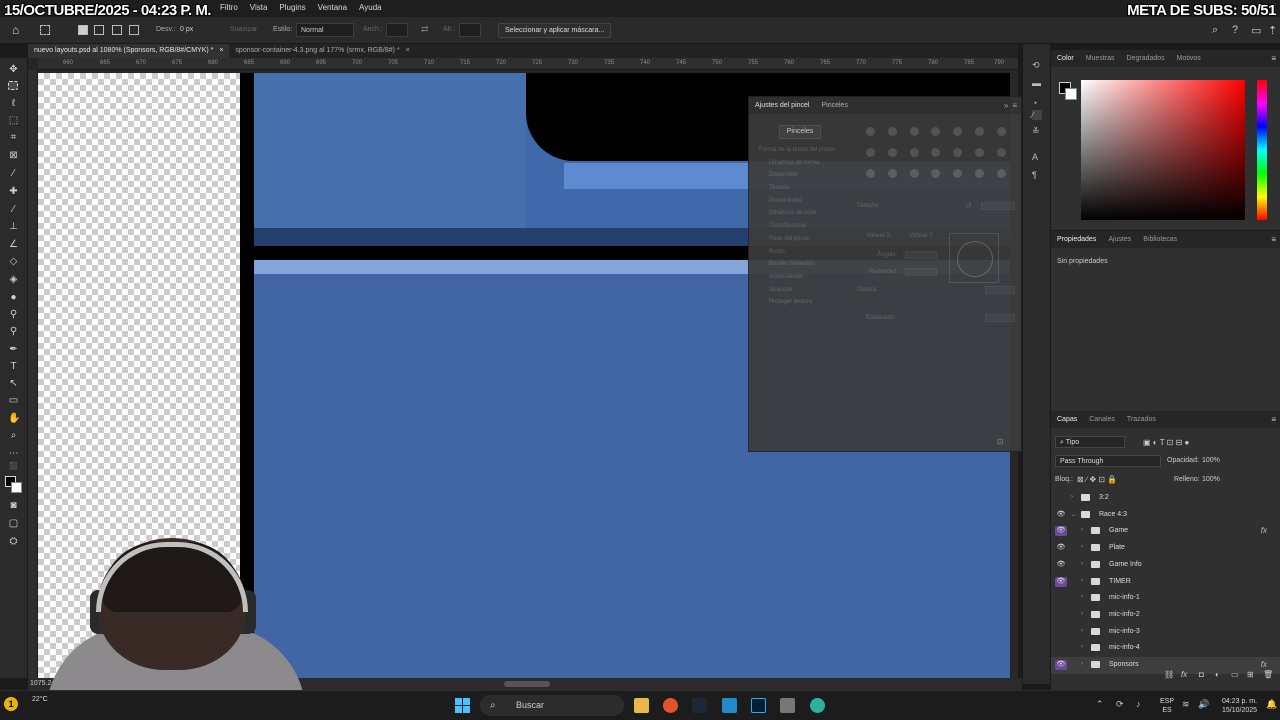 Image resolution: width=1280 pixels, height=720 pixels. I want to click on brush-presets-grid, so click(936, 155).